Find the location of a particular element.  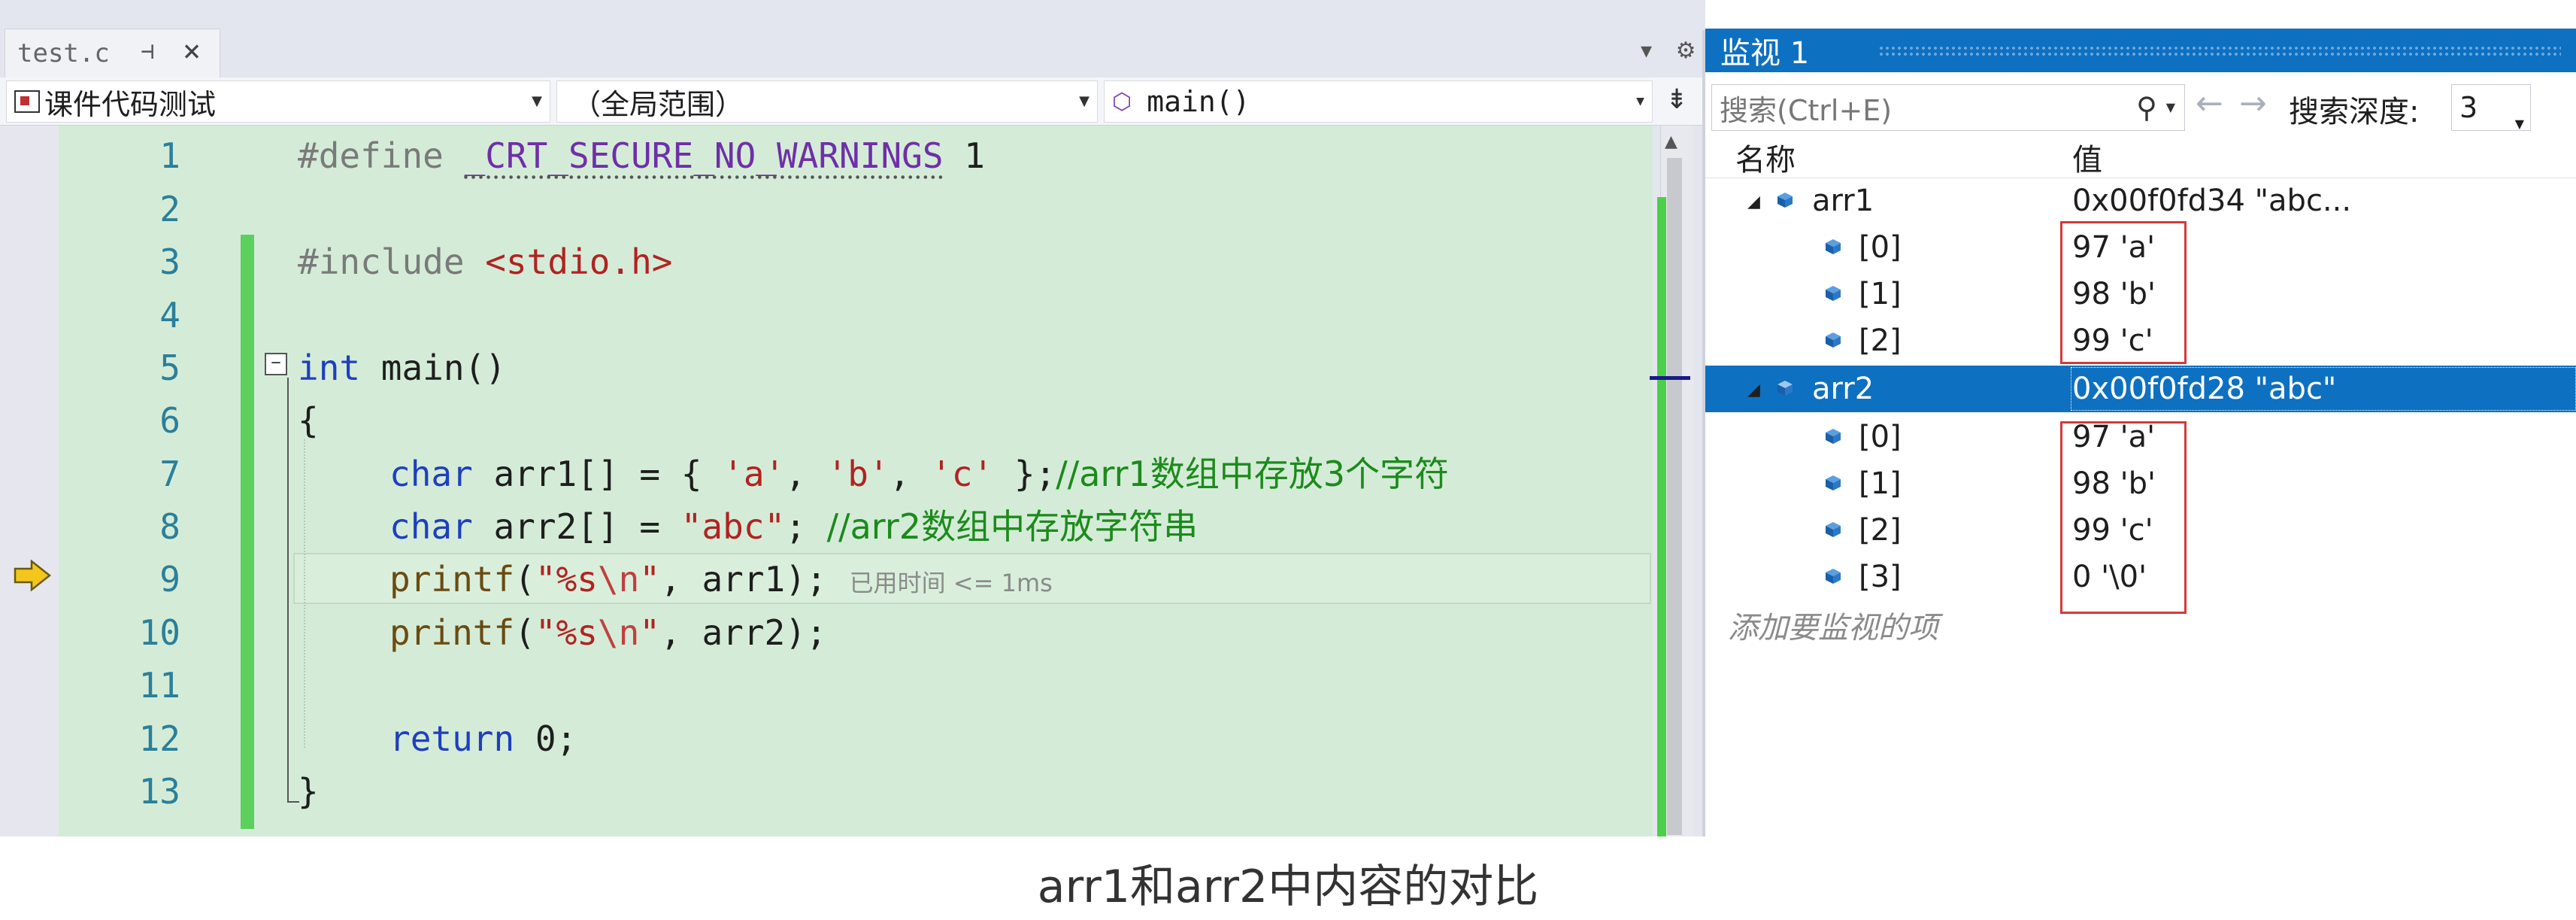

search-depth-select: 3 ▼ is located at coordinates (2491, 107).